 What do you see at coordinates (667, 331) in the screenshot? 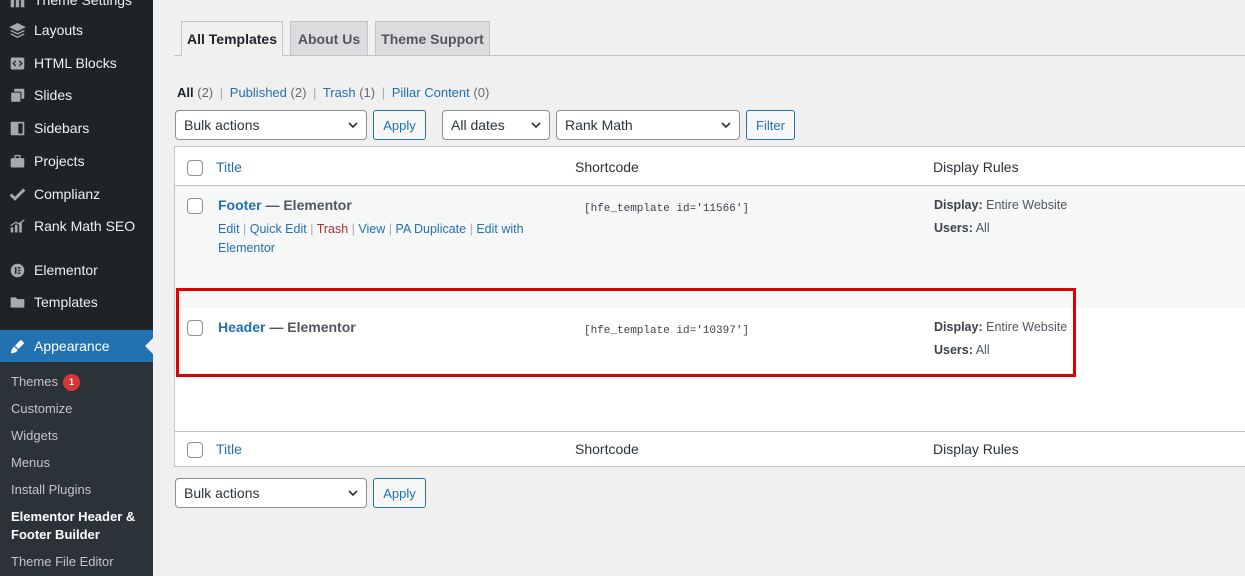
I see `shortcode-value: [hfe_template id='10397']` at bounding box center [667, 331].